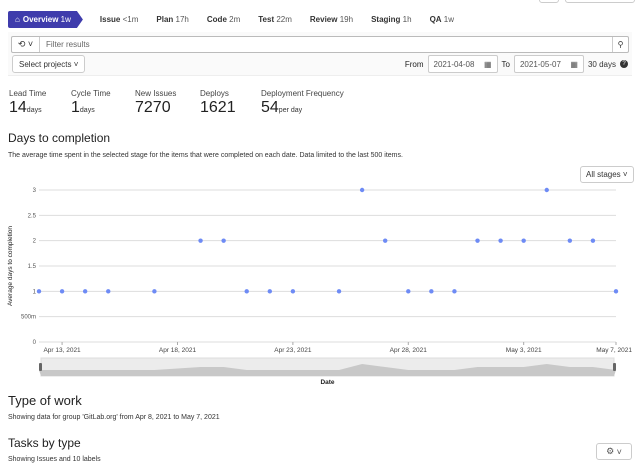 The width and height of the screenshot is (635, 467). What do you see at coordinates (49, 64) in the screenshot?
I see `select-projects-dropdown: Select projects ˅` at bounding box center [49, 64].